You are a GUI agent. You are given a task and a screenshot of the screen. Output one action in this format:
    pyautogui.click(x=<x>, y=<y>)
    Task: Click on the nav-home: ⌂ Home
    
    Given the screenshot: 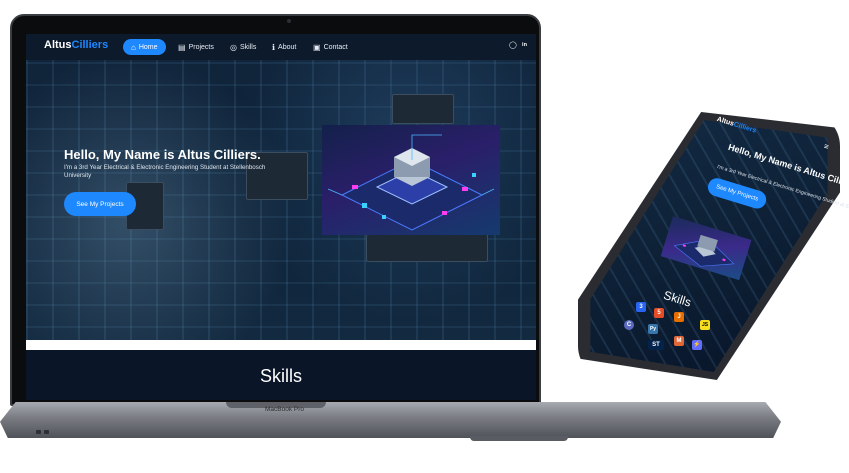 What is the action you would take?
    pyautogui.click(x=144, y=47)
    